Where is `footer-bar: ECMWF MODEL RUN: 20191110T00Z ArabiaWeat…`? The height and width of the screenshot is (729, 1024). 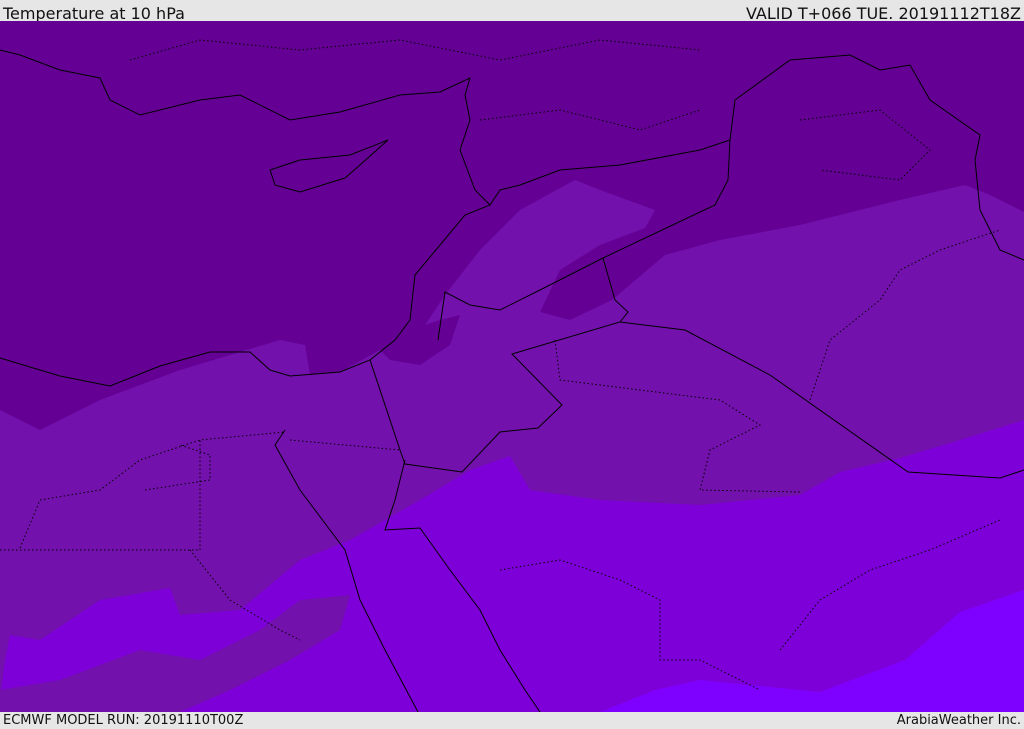
footer-bar: ECMWF MODEL RUN: 20191110T00Z ArabiaWeat… is located at coordinates (512, 720).